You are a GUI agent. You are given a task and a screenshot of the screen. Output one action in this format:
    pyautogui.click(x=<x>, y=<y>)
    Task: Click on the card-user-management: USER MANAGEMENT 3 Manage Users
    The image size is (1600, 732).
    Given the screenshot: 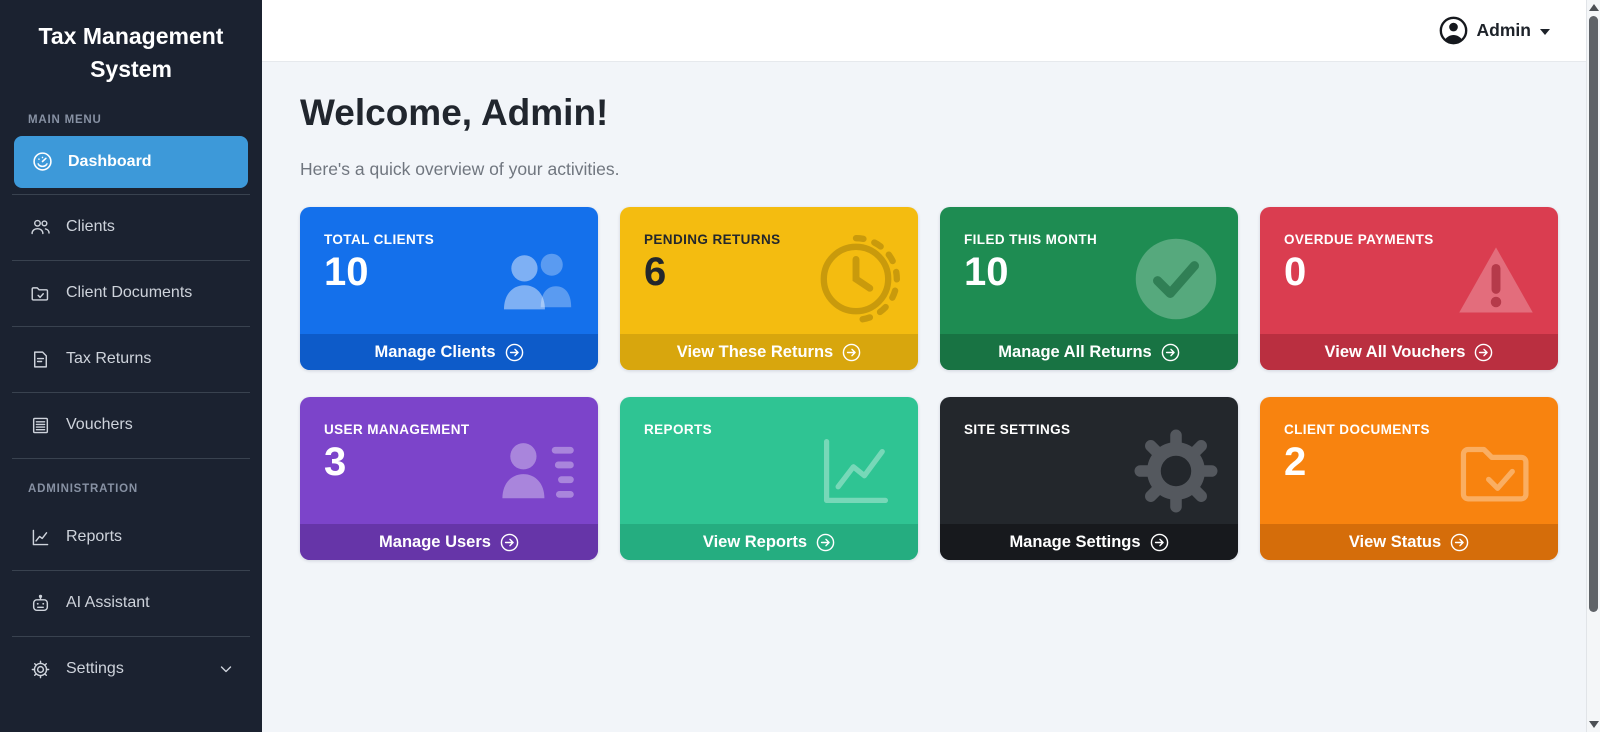 What is the action you would take?
    pyautogui.click(x=449, y=478)
    